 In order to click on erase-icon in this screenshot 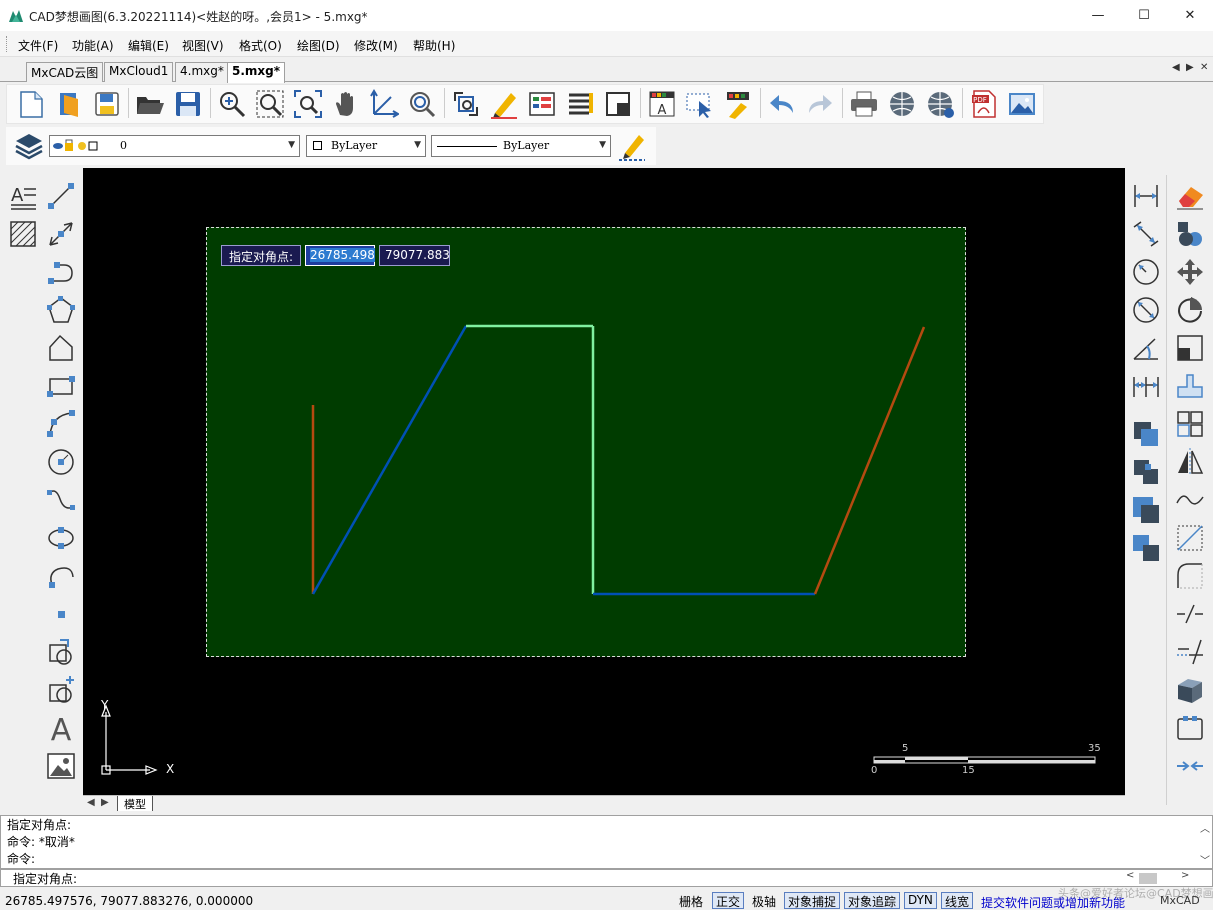, I will do `click(1190, 196)`.